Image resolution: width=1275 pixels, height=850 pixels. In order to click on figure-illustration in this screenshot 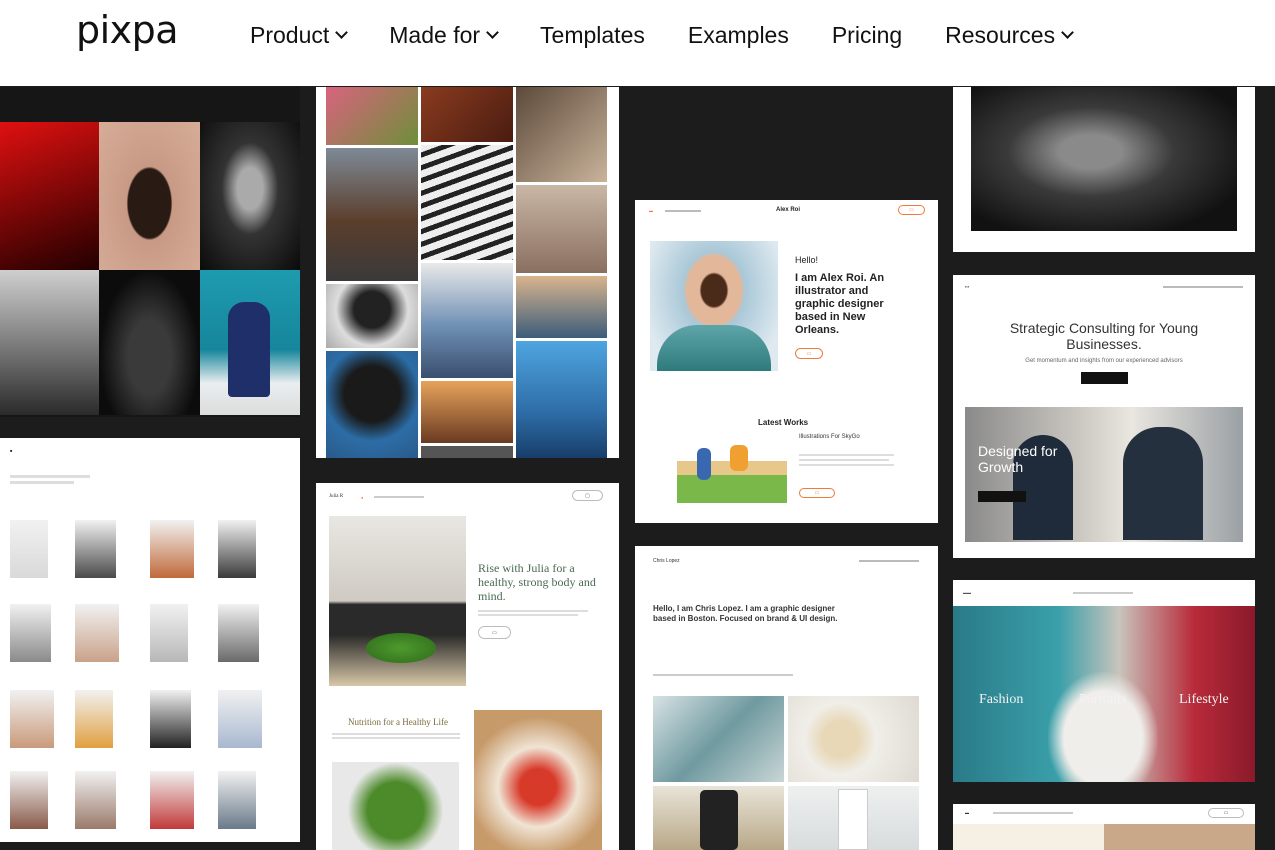, I will do `click(739, 458)`.